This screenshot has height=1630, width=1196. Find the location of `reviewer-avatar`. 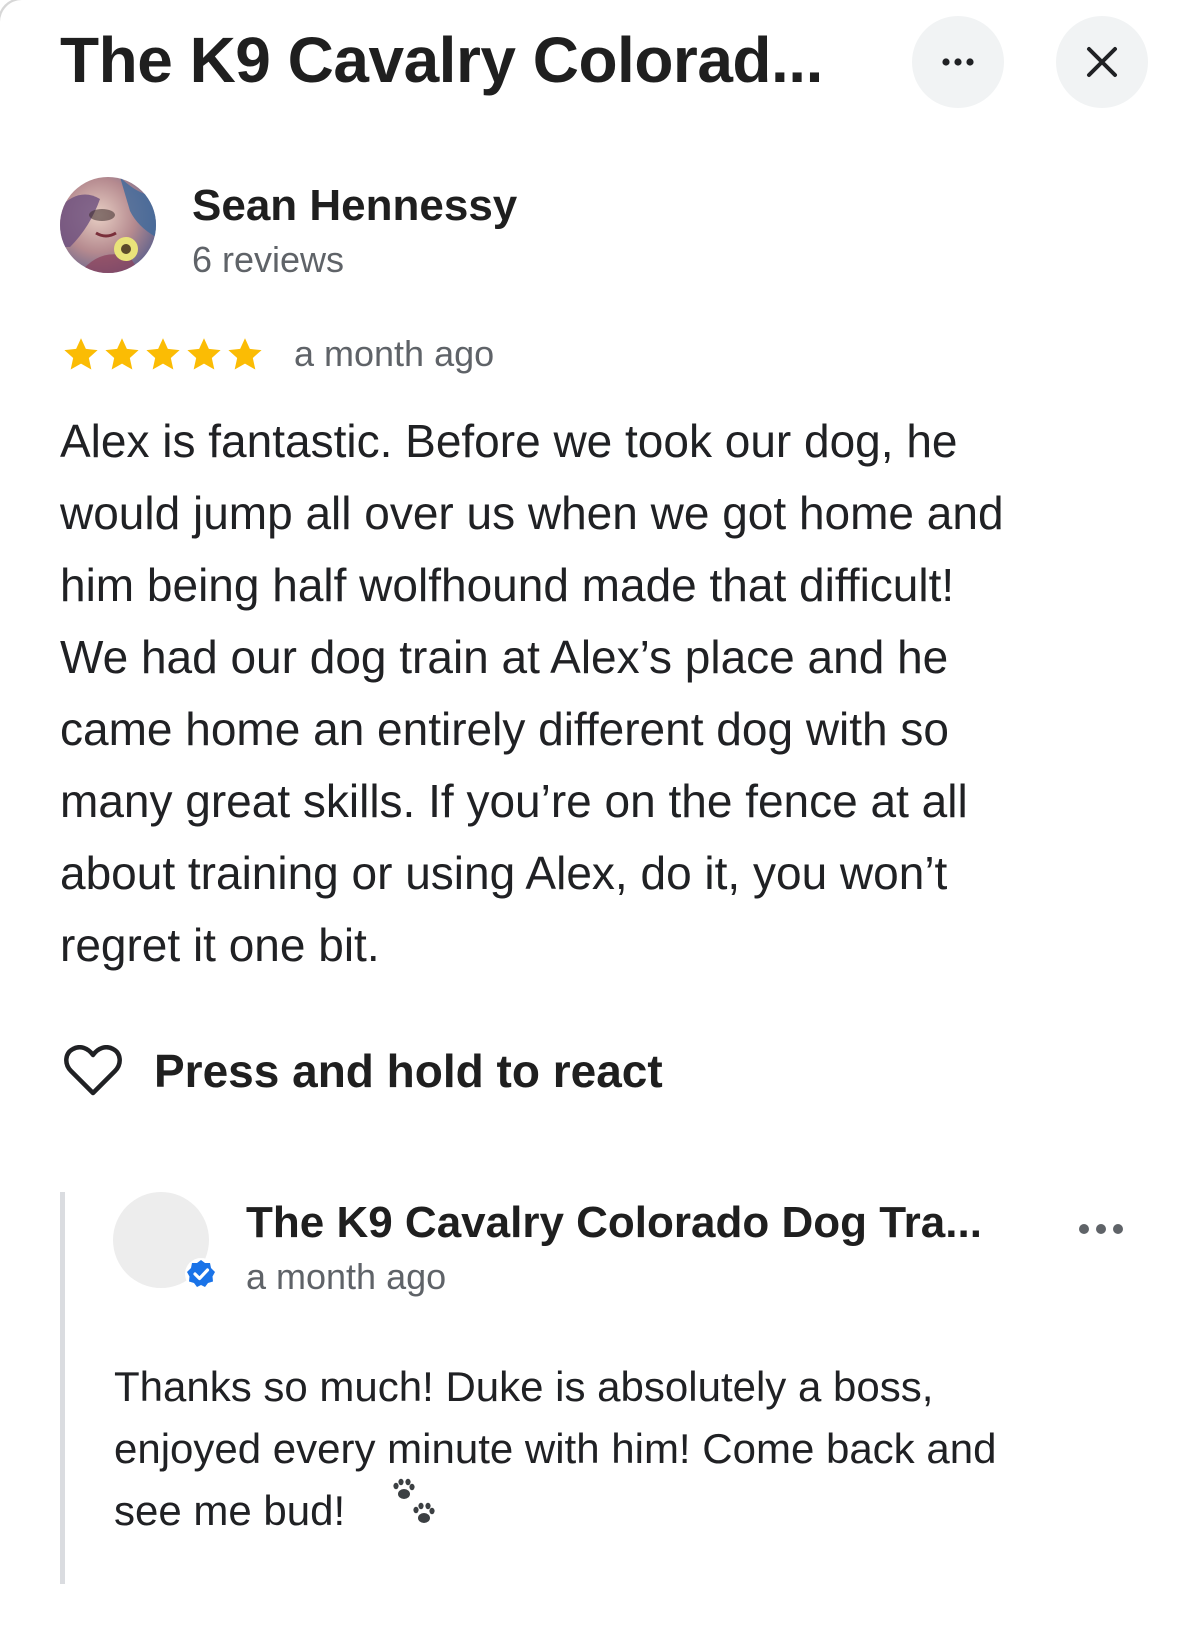

reviewer-avatar is located at coordinates (108, 225).